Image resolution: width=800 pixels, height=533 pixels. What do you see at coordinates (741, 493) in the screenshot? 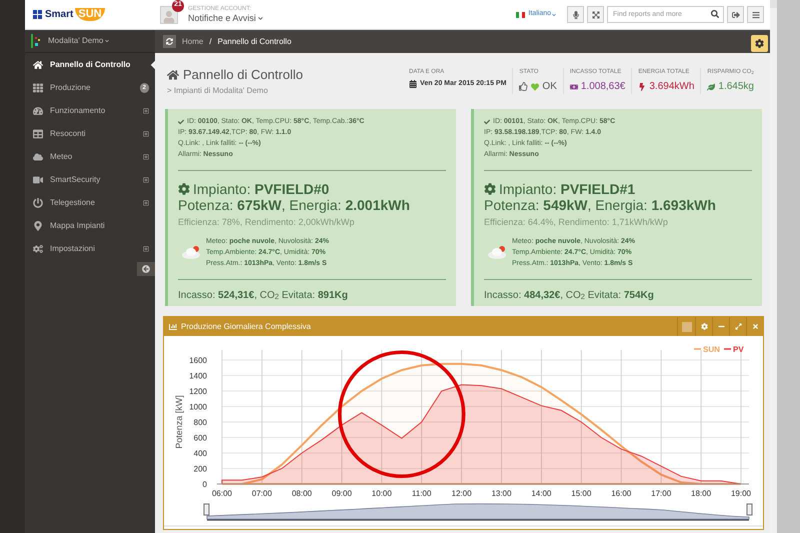
I see `axis-tick-label: 19:00` at bounding box center [741, 493].